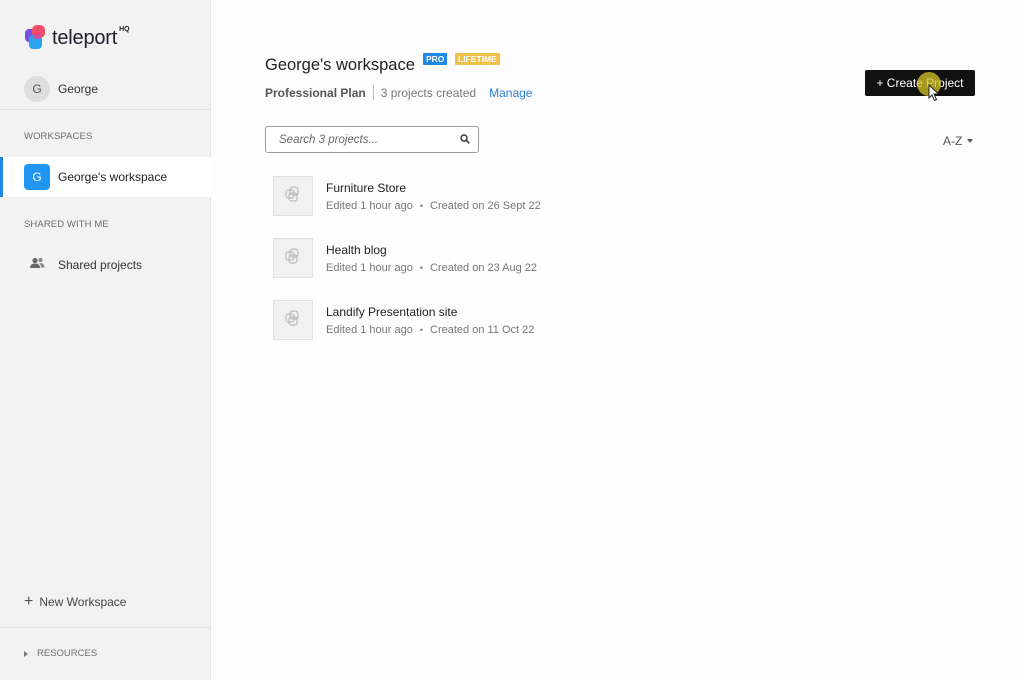 The height and width of the screenshot is (680, 1024). What do you see at coordinates (477, 59) in the screenshot?
I see `lifetime-badge: LIFETIME` at bounding box center [477, 59].